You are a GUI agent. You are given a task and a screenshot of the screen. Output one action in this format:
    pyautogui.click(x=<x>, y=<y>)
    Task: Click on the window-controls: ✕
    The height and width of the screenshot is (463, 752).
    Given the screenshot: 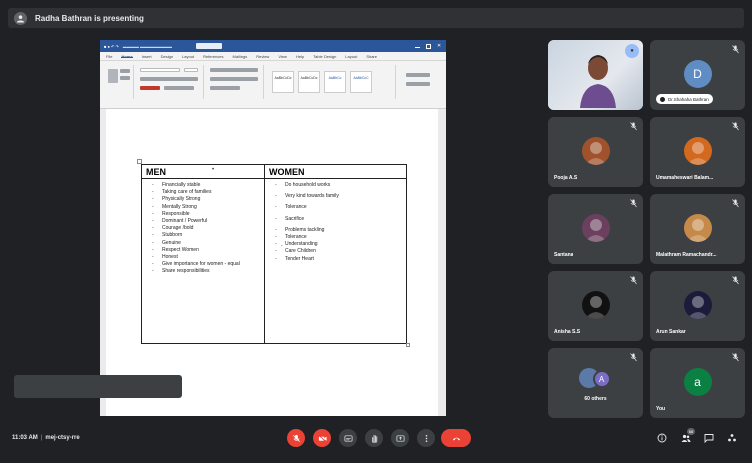 What is the action you would take?
    pyautogui.click(x=428, y=46)
    